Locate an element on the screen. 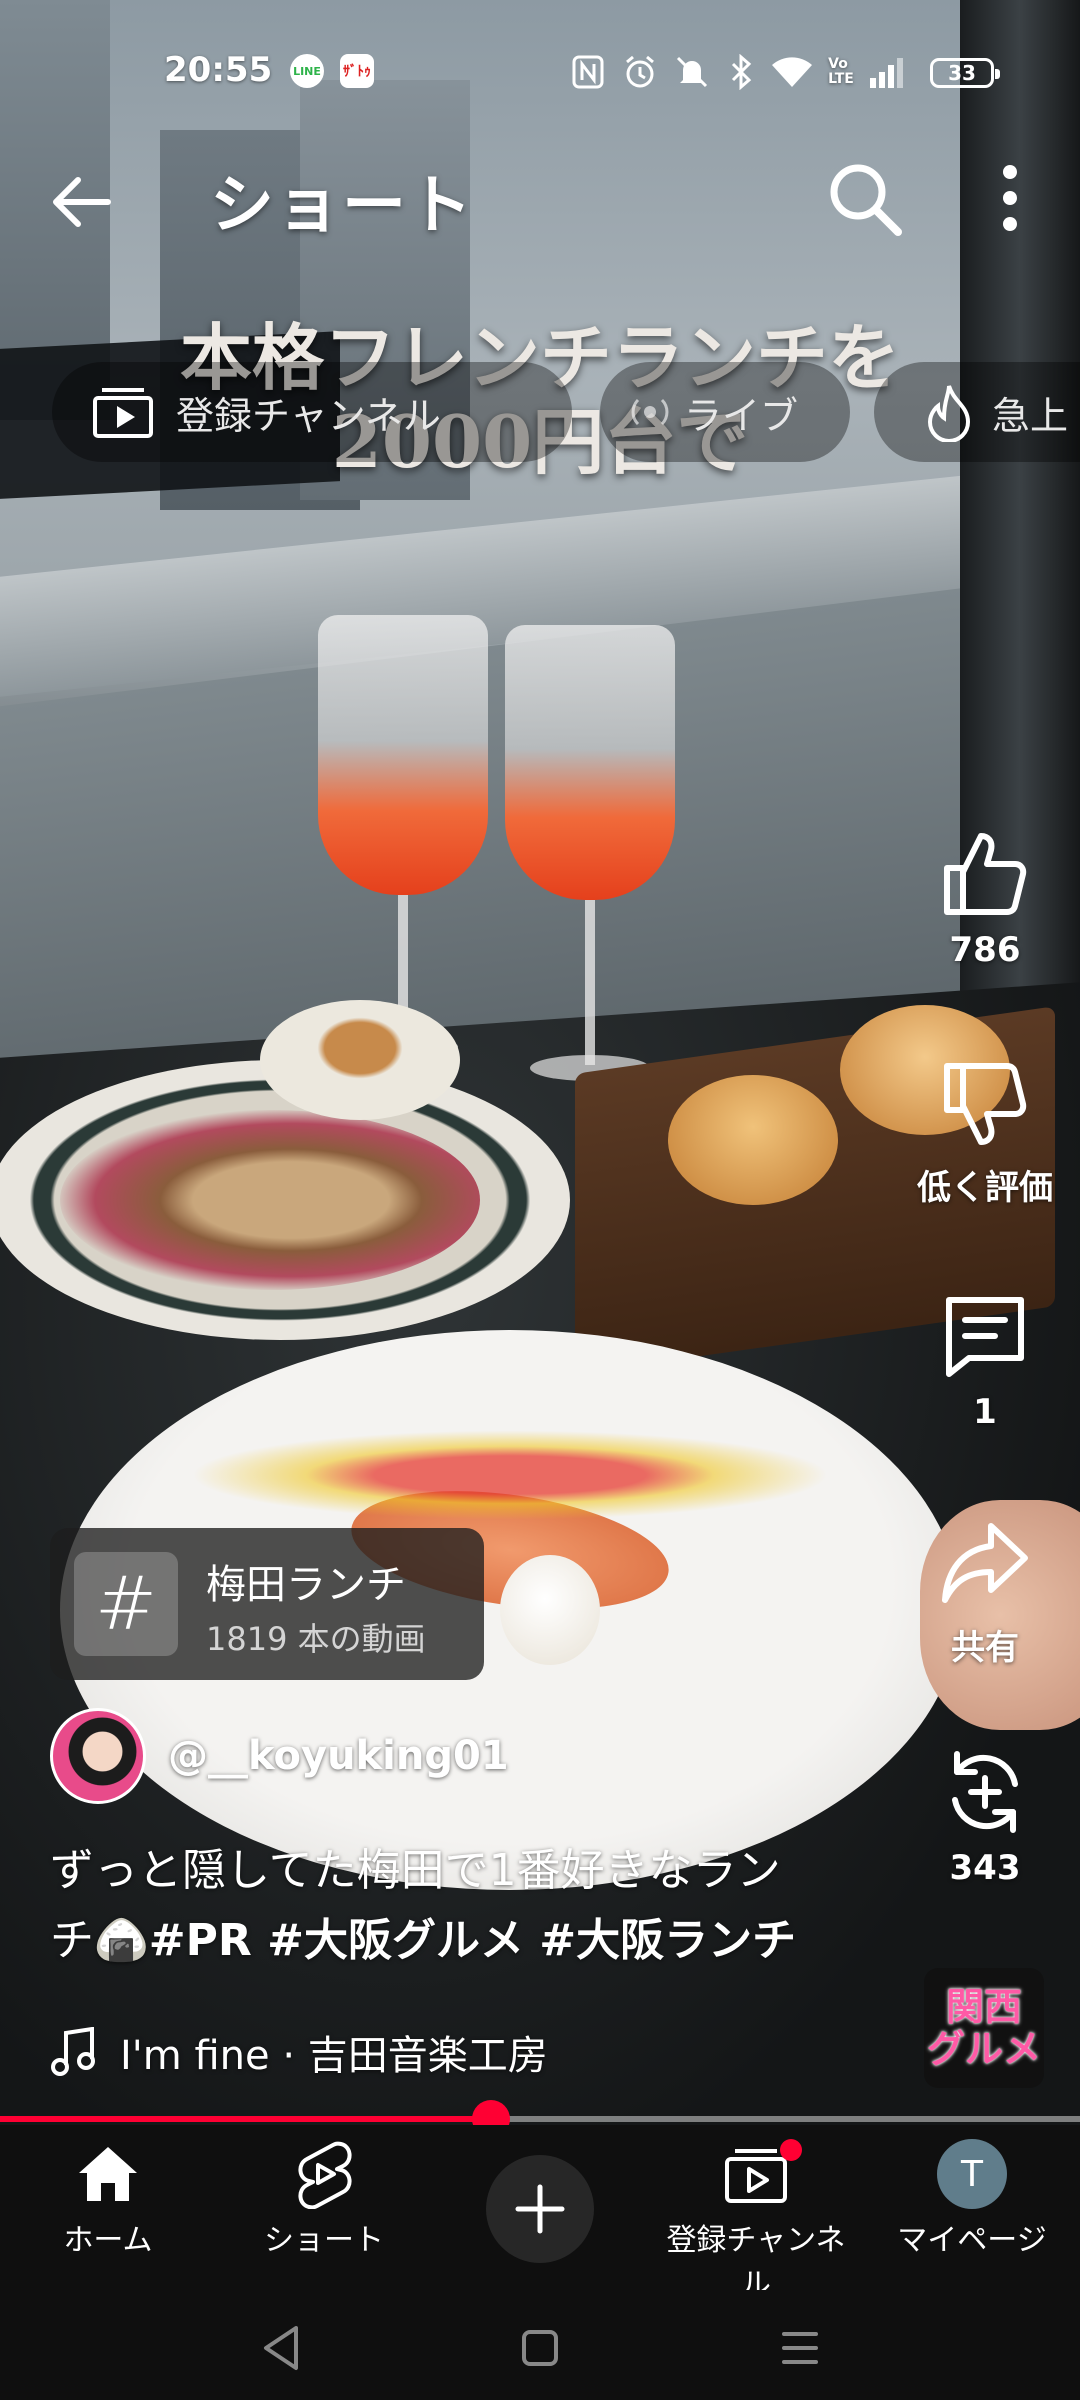 Image resolution: width=1080 pixels, height=2400 pixels. chip-live: ライブ is located at coordinates (725, 412).